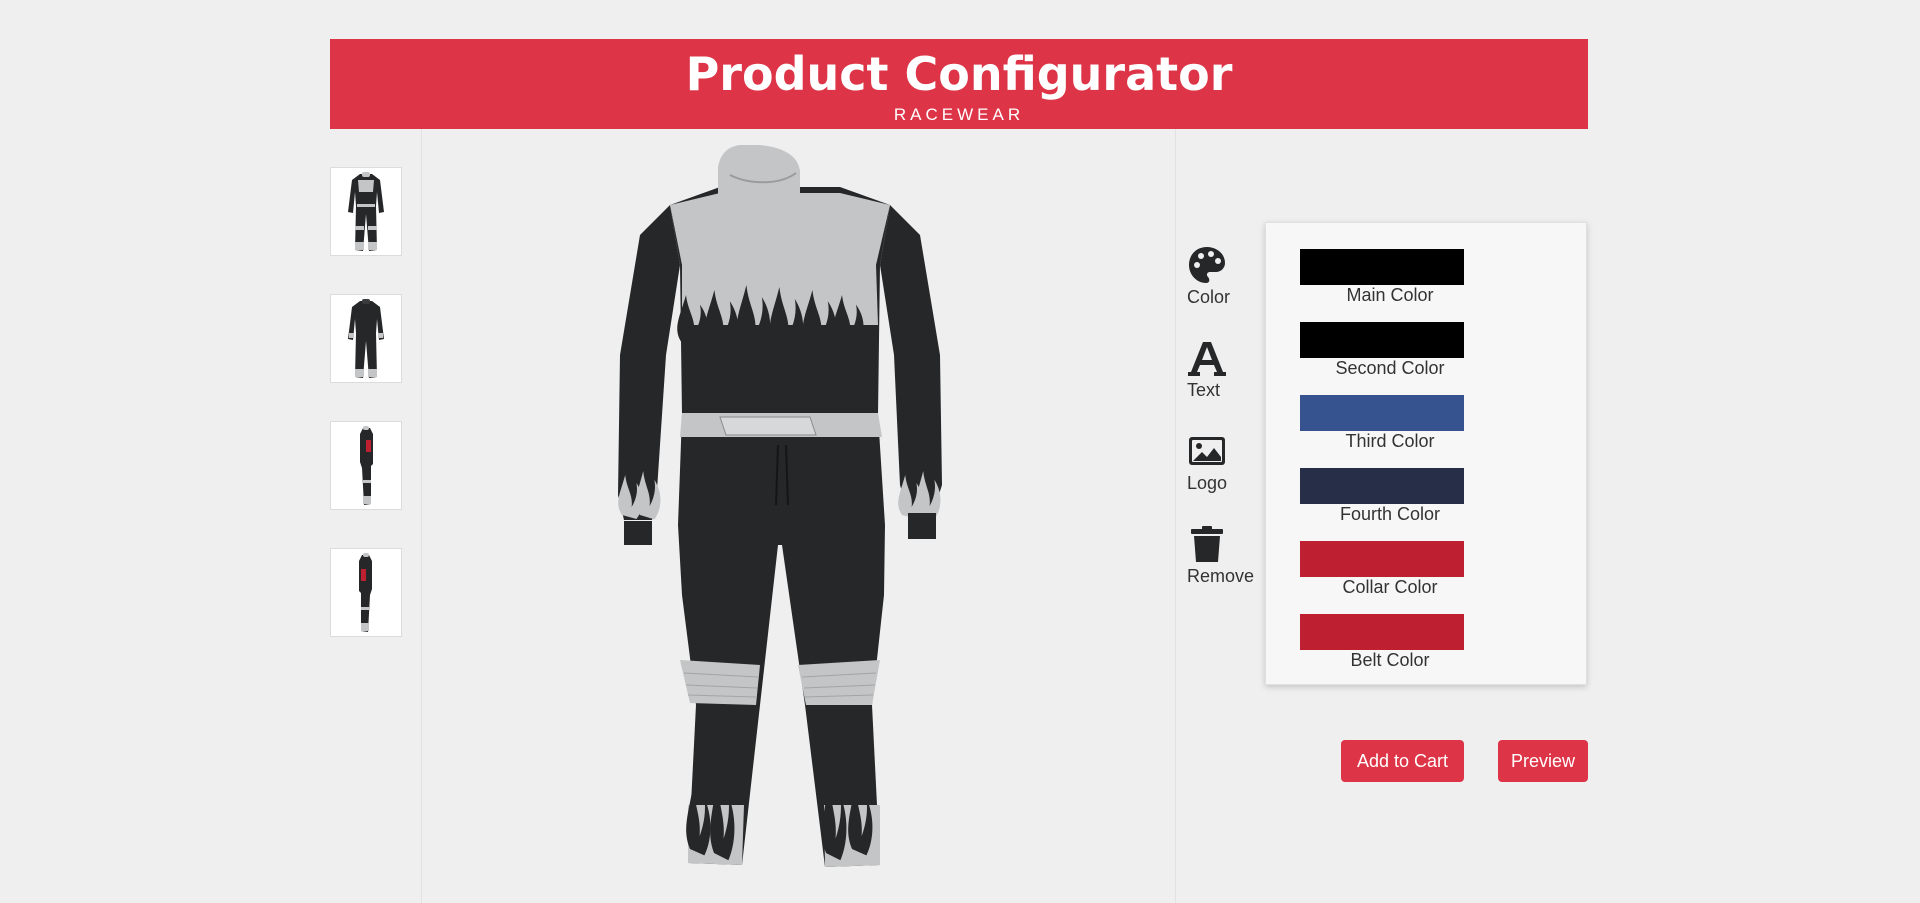 The height and width of the screenshot is (903, 1920). What do you see at coordinates (1382, 340) in the screenshot?
I see `second-color-swatch` at bounding box center [1382, 340].